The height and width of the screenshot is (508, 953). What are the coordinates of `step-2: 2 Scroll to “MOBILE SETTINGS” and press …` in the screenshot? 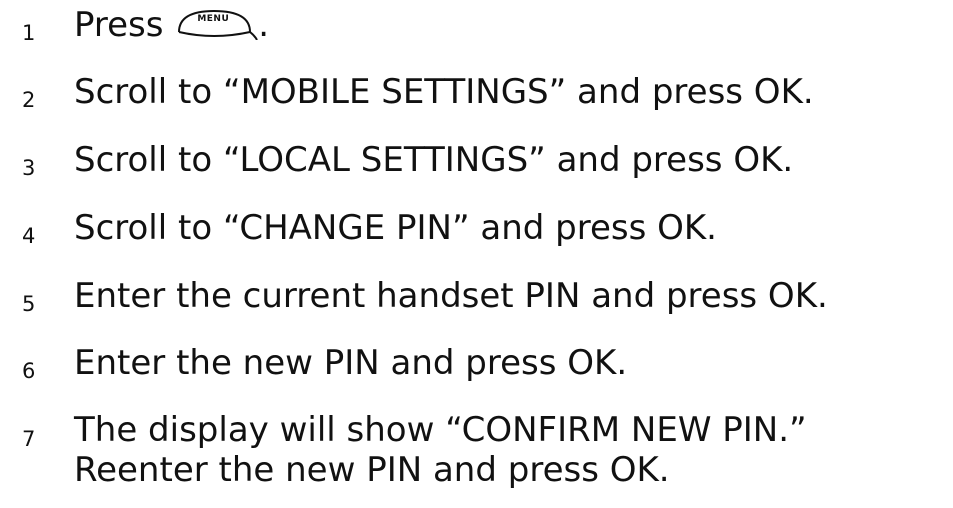 It's located at (476, 95).